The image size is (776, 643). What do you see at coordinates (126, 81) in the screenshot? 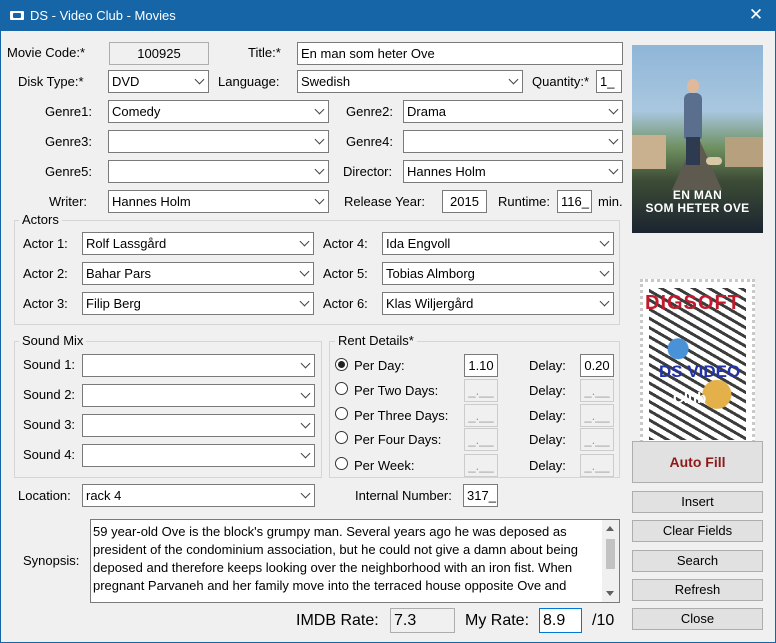
I see `disk-type-value: DVD` at bounding box center [126, 81].